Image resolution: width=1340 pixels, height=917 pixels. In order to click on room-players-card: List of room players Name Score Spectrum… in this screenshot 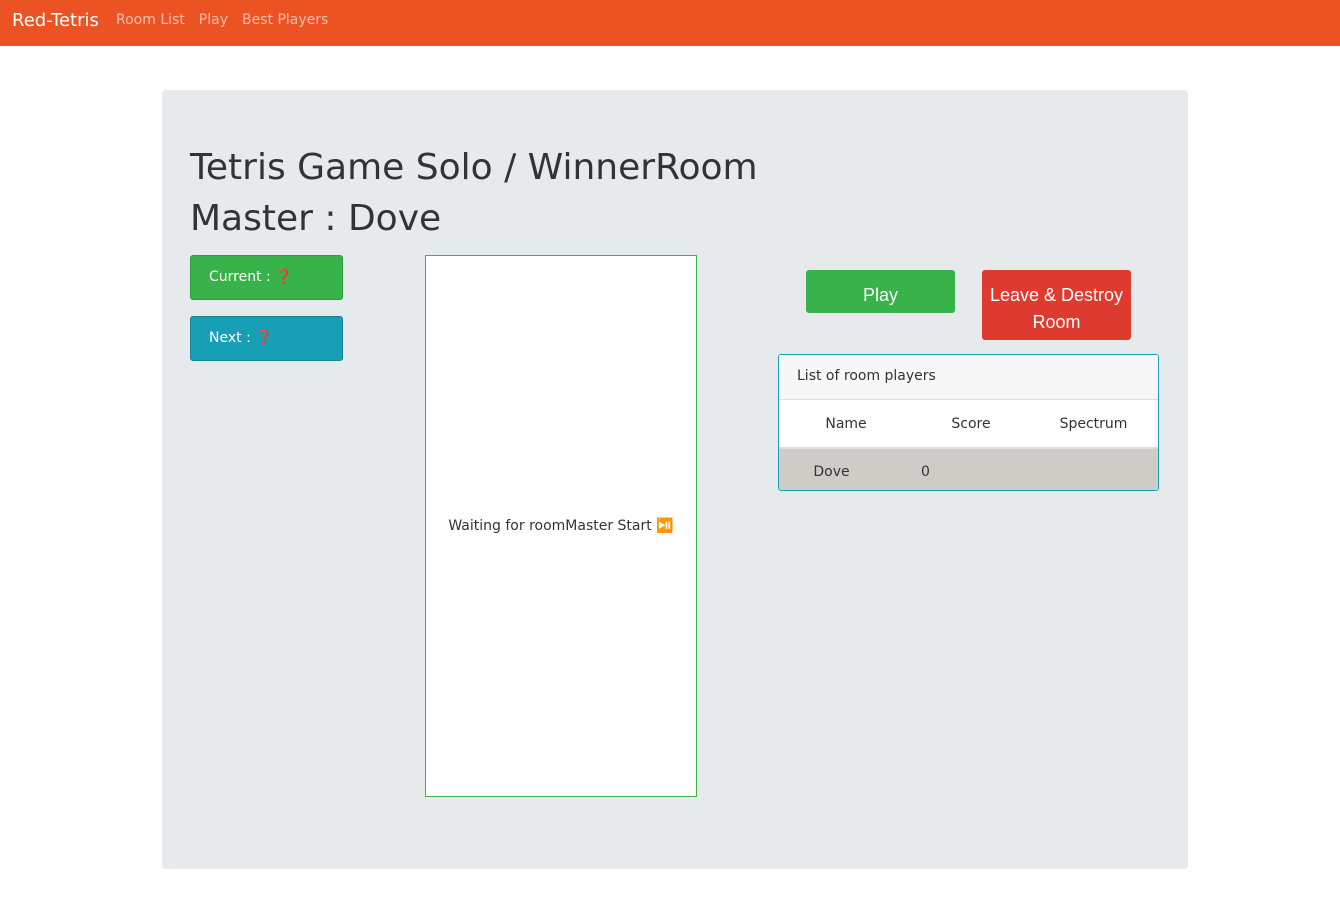, I will do `click(968, 422)`.